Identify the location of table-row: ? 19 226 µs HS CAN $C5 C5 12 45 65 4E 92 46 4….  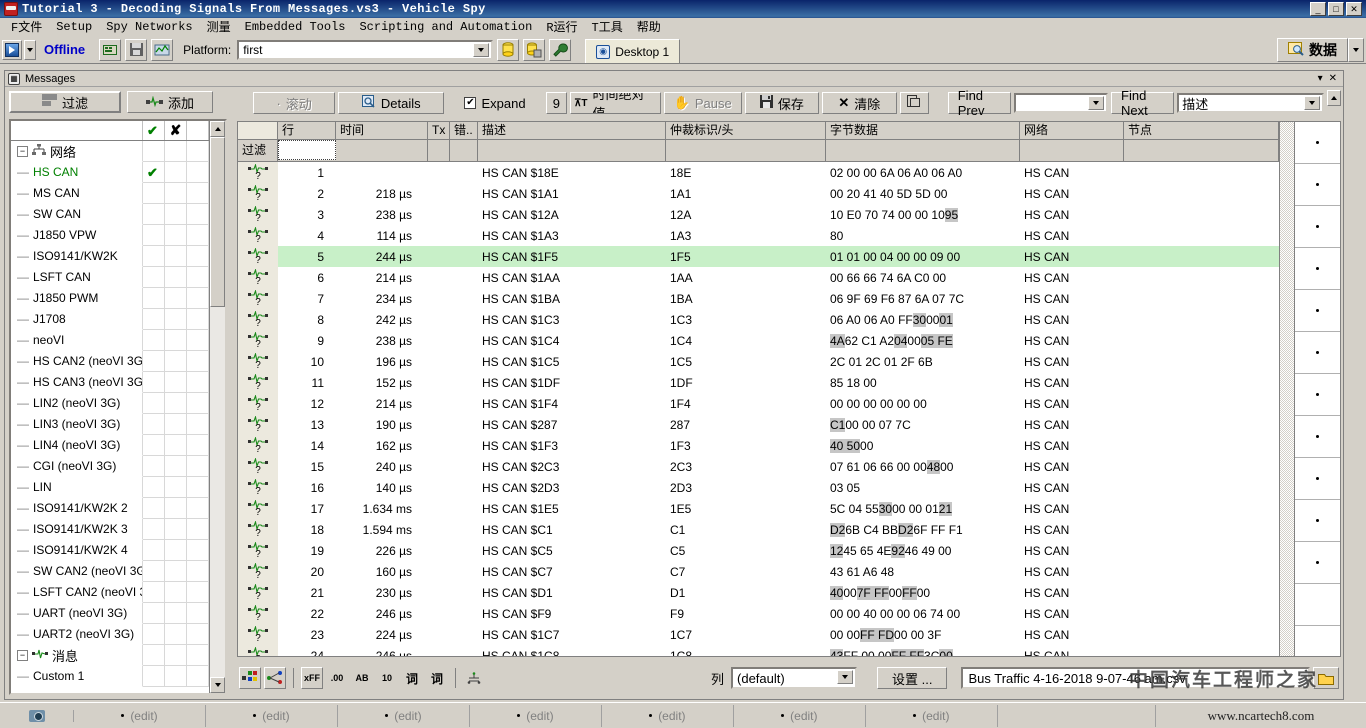
(758, 550).